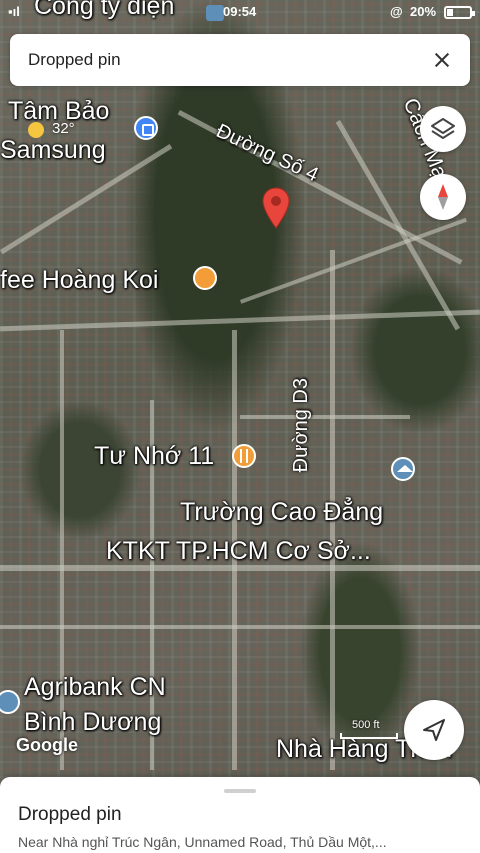 The height and width of the screenshot is (853, 480). I want to click on building-icon, so click(215, 13).